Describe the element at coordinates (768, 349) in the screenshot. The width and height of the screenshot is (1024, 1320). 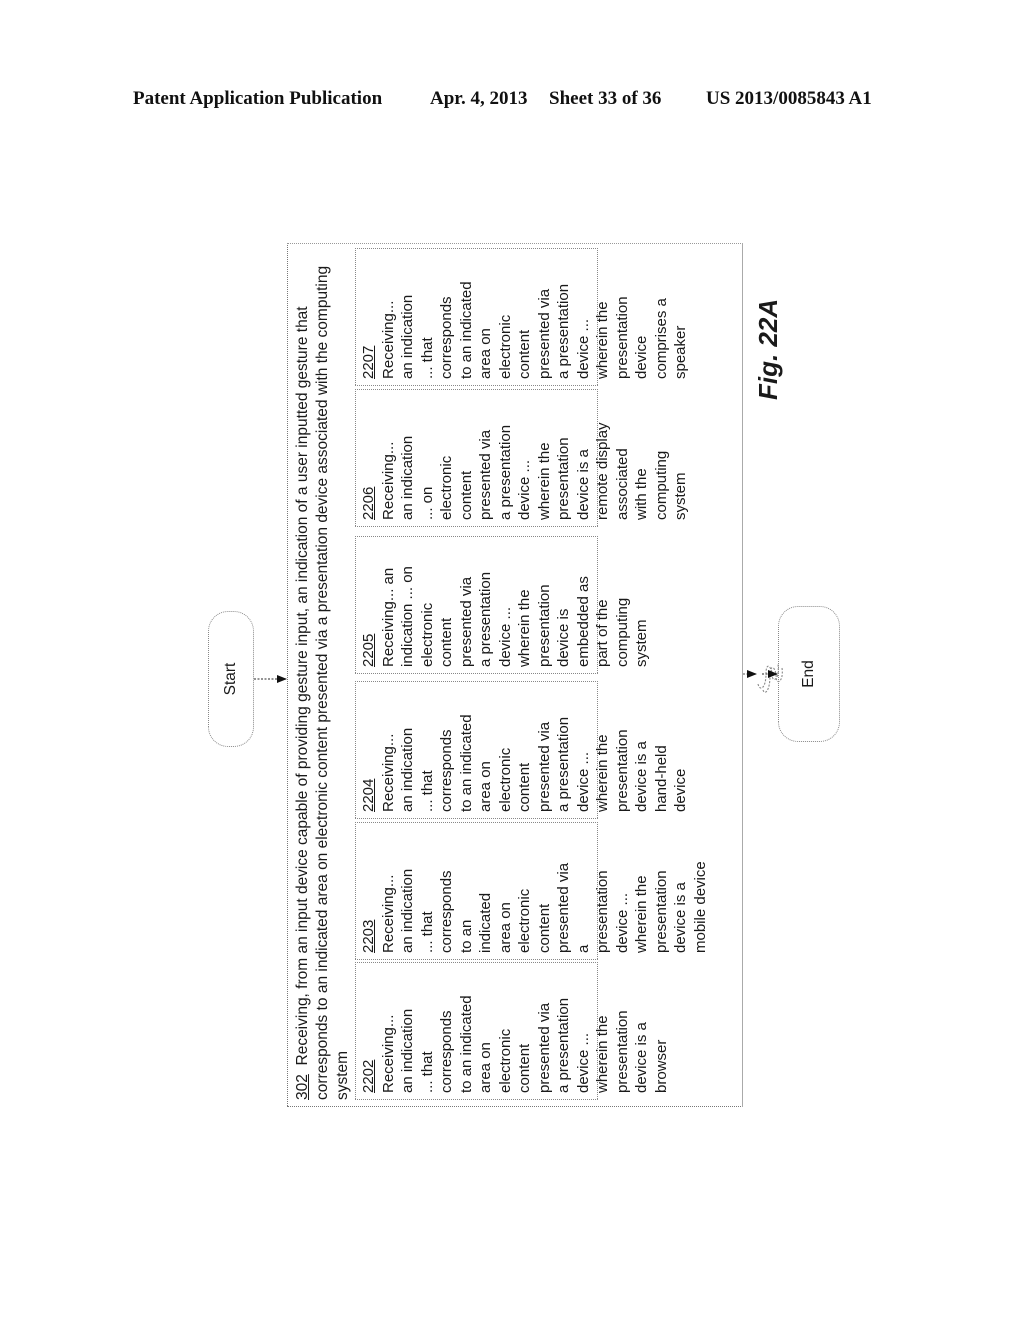
I see `figure-label: Fig. 22A` at that location.